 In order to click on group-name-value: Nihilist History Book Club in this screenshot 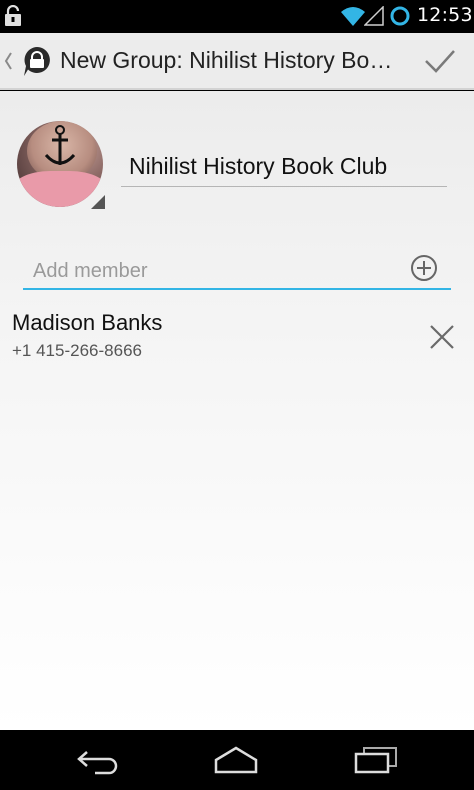, I will do `click(258, 166)`.